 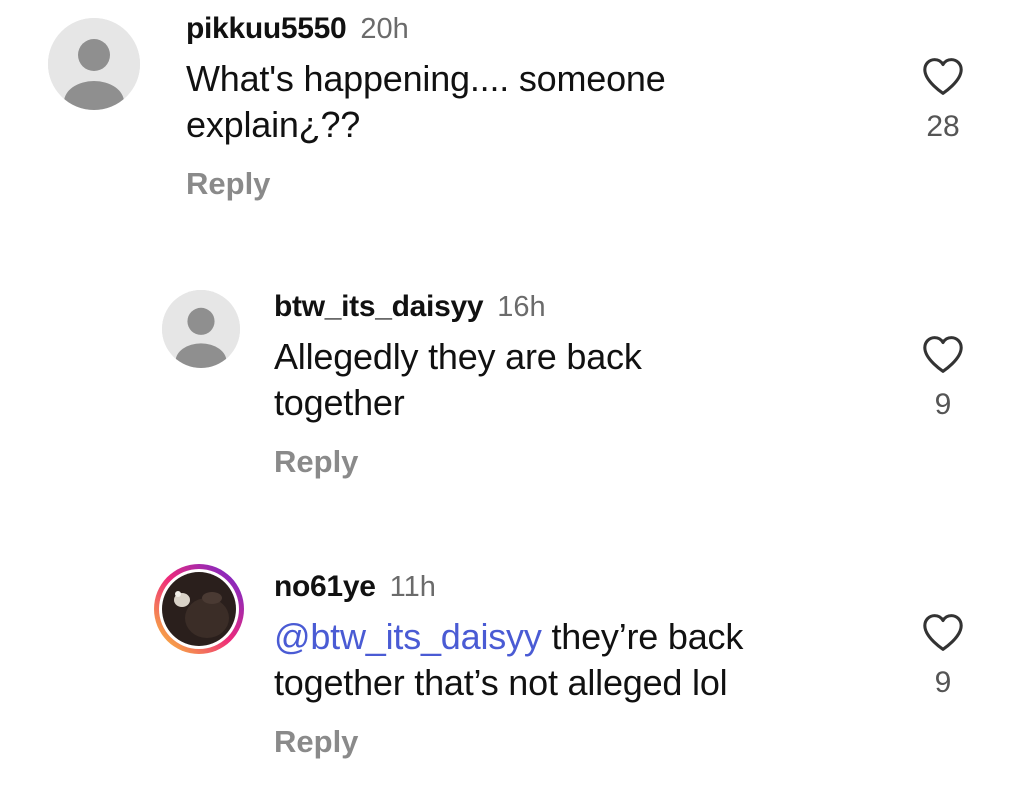 I want to click on username: no61ye, so click(x=325, y=587).